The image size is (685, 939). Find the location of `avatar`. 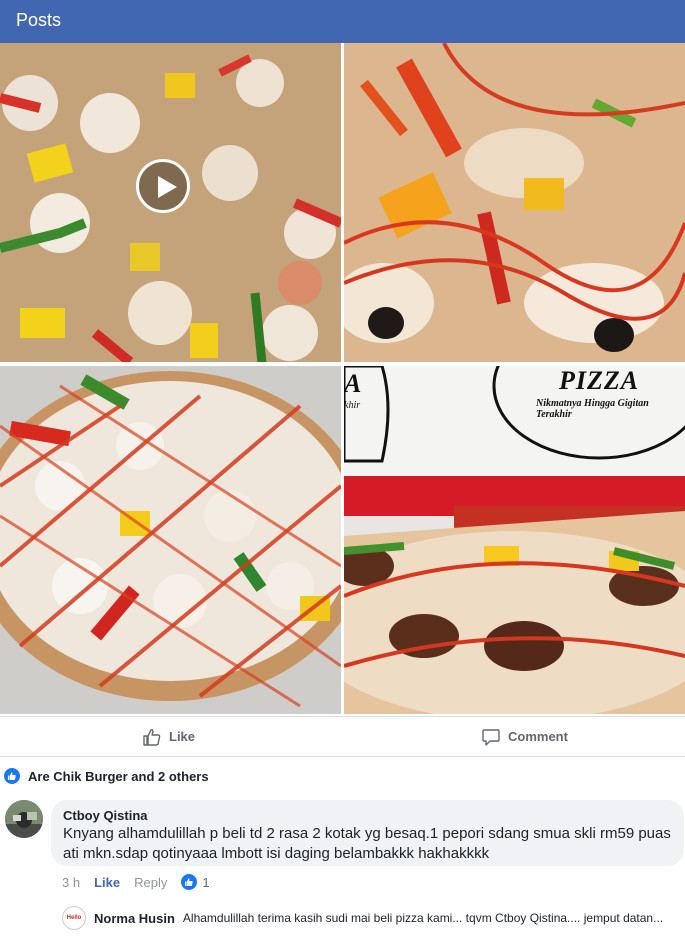

avatar is located at coordinates (24, 819).